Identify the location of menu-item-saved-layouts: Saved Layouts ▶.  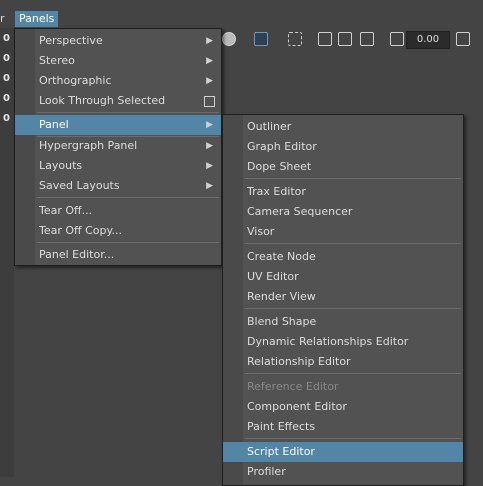
(118, 186).